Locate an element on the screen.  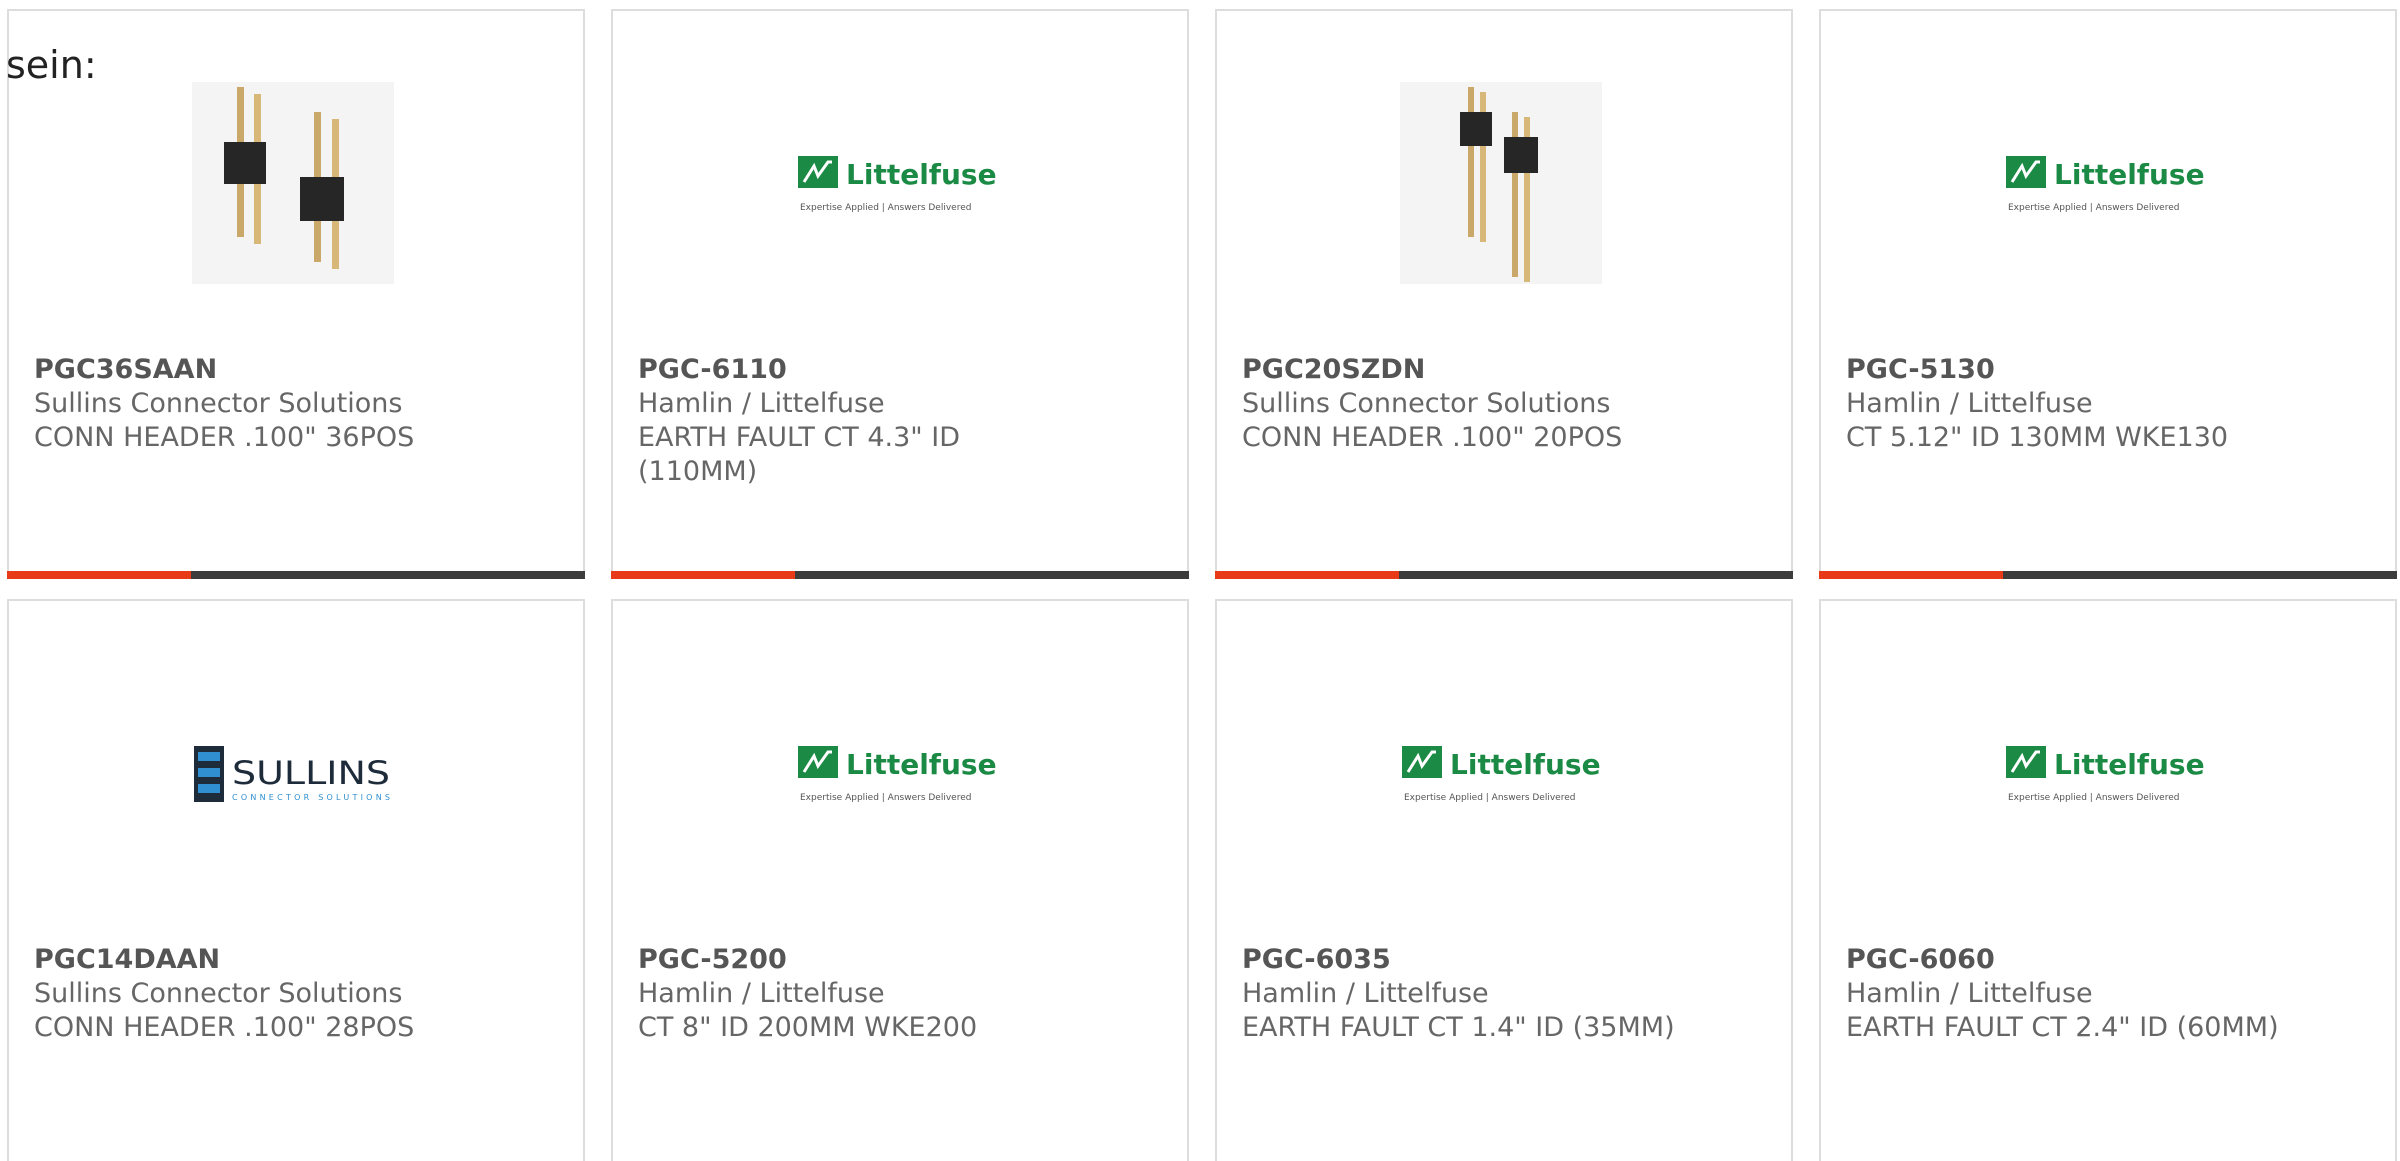
product-description: CONN HEADER .100" 28POS is located at coordinates (224, 1027).